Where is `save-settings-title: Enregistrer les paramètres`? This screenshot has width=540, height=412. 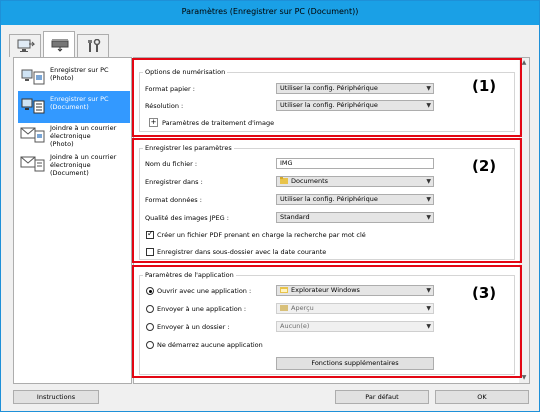
save-settings-title: Enregistrer les paramètres is located at coordinates (188, 148).